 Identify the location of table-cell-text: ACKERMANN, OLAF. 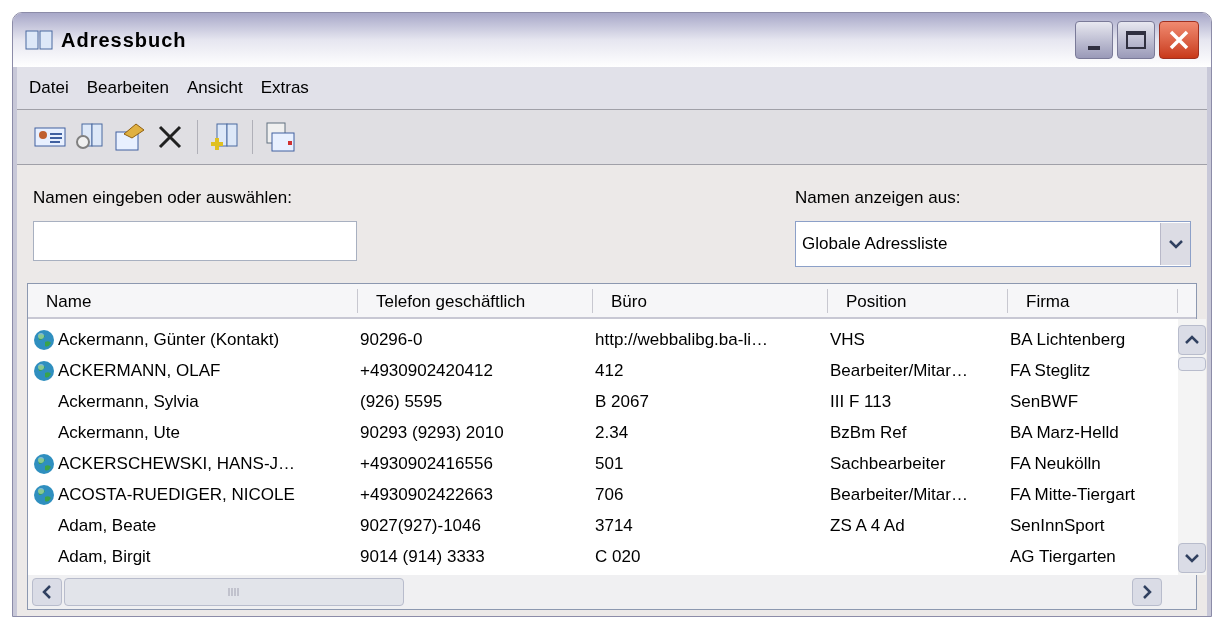
(139, 370).